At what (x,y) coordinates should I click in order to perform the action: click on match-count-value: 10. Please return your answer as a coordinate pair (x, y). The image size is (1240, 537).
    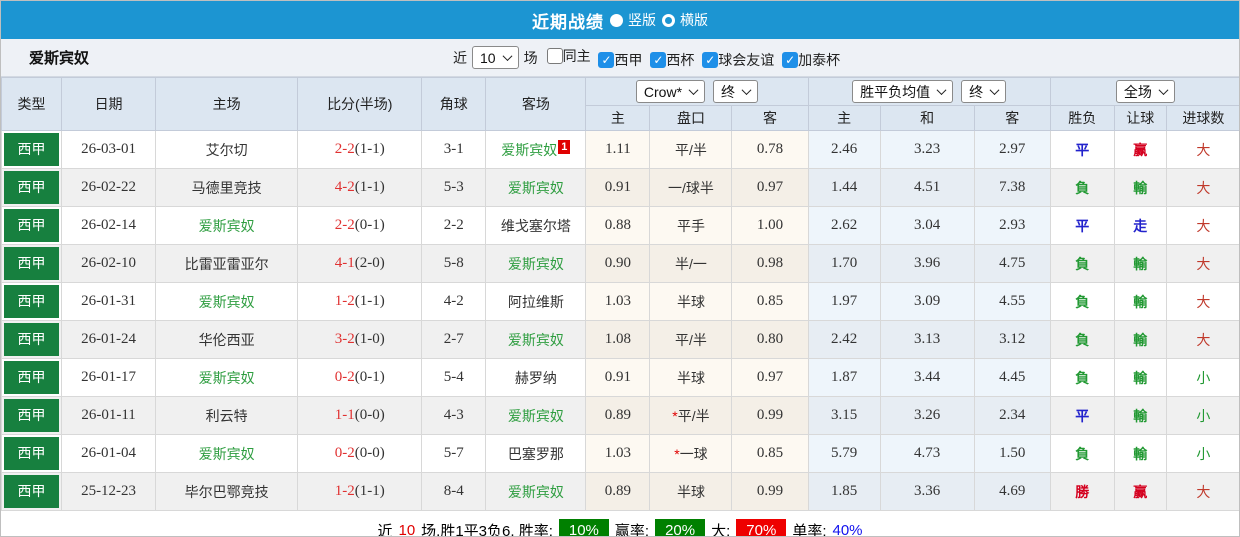
    Looking at the image, I should click on (488, 57).